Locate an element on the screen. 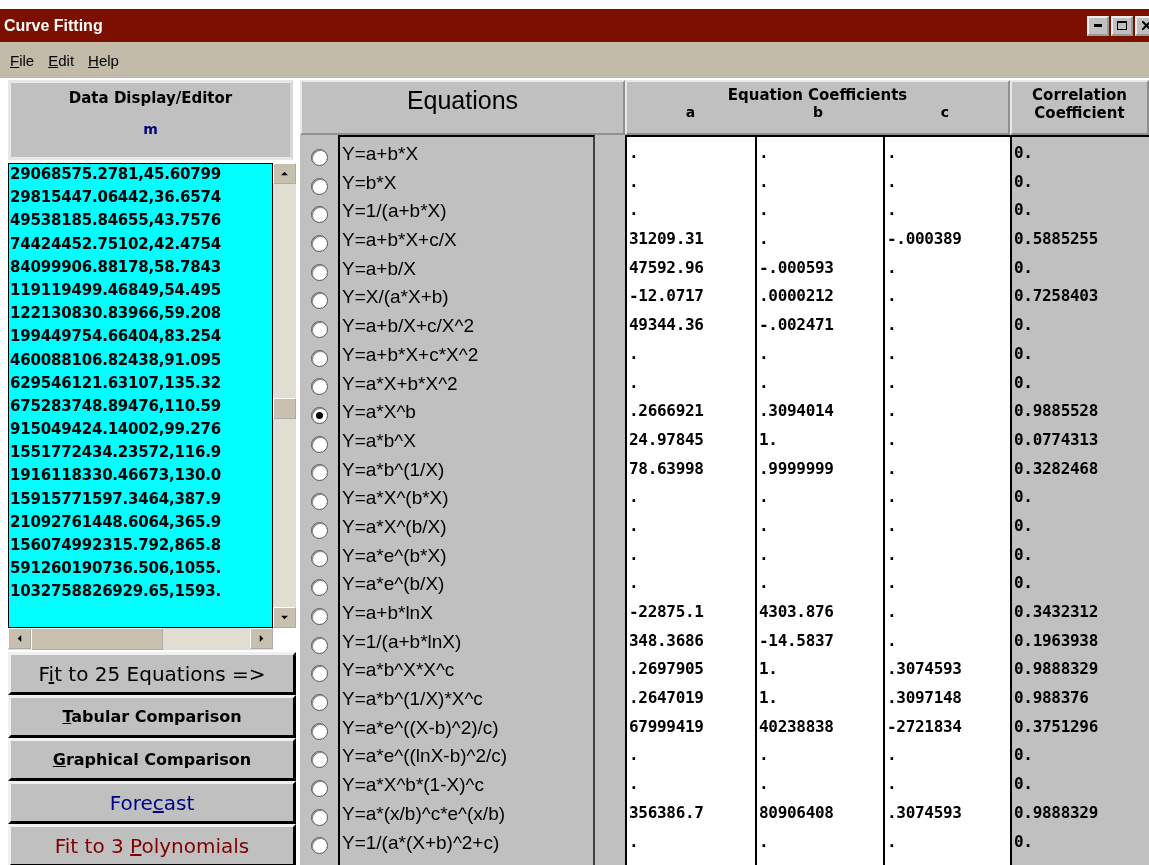 This screenshot has height=865, width=1149. equation-label: Y=a*b^(1/X)*X^c is located at coordinates (466, 702).